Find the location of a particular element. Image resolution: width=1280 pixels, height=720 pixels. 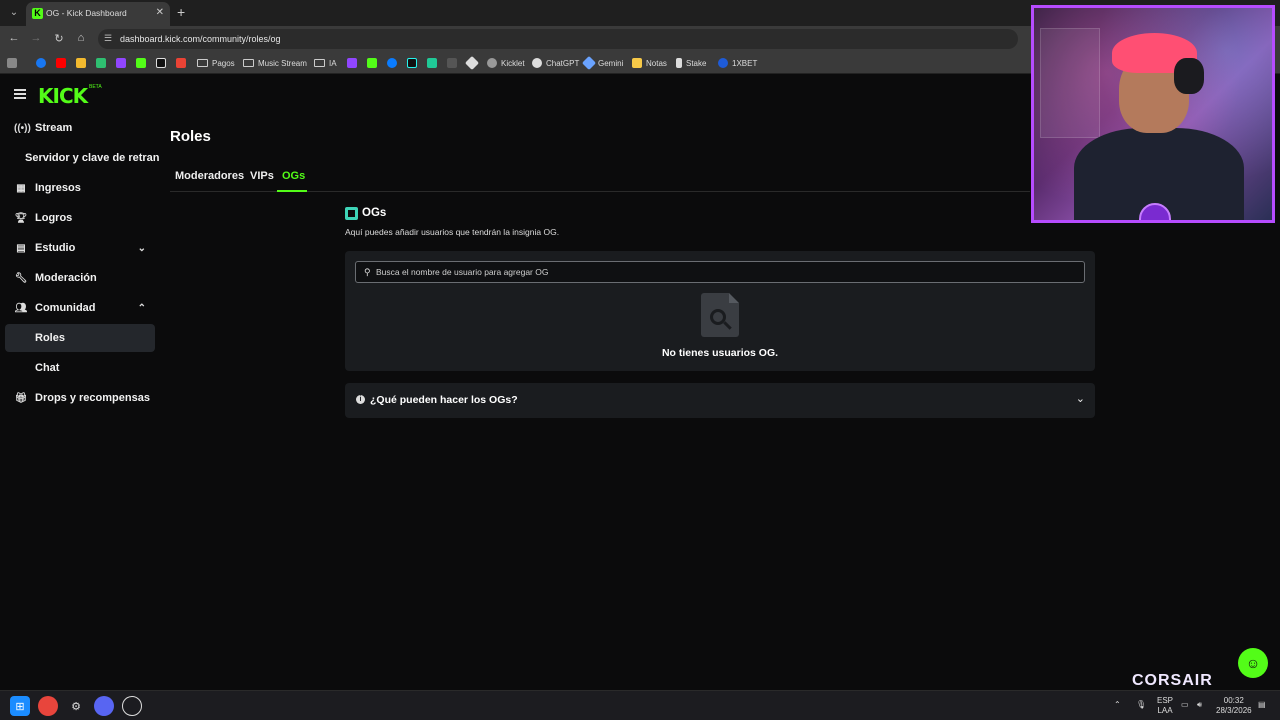

bookmark-music-stream: Music Stream is located at coordinates (275, 63).